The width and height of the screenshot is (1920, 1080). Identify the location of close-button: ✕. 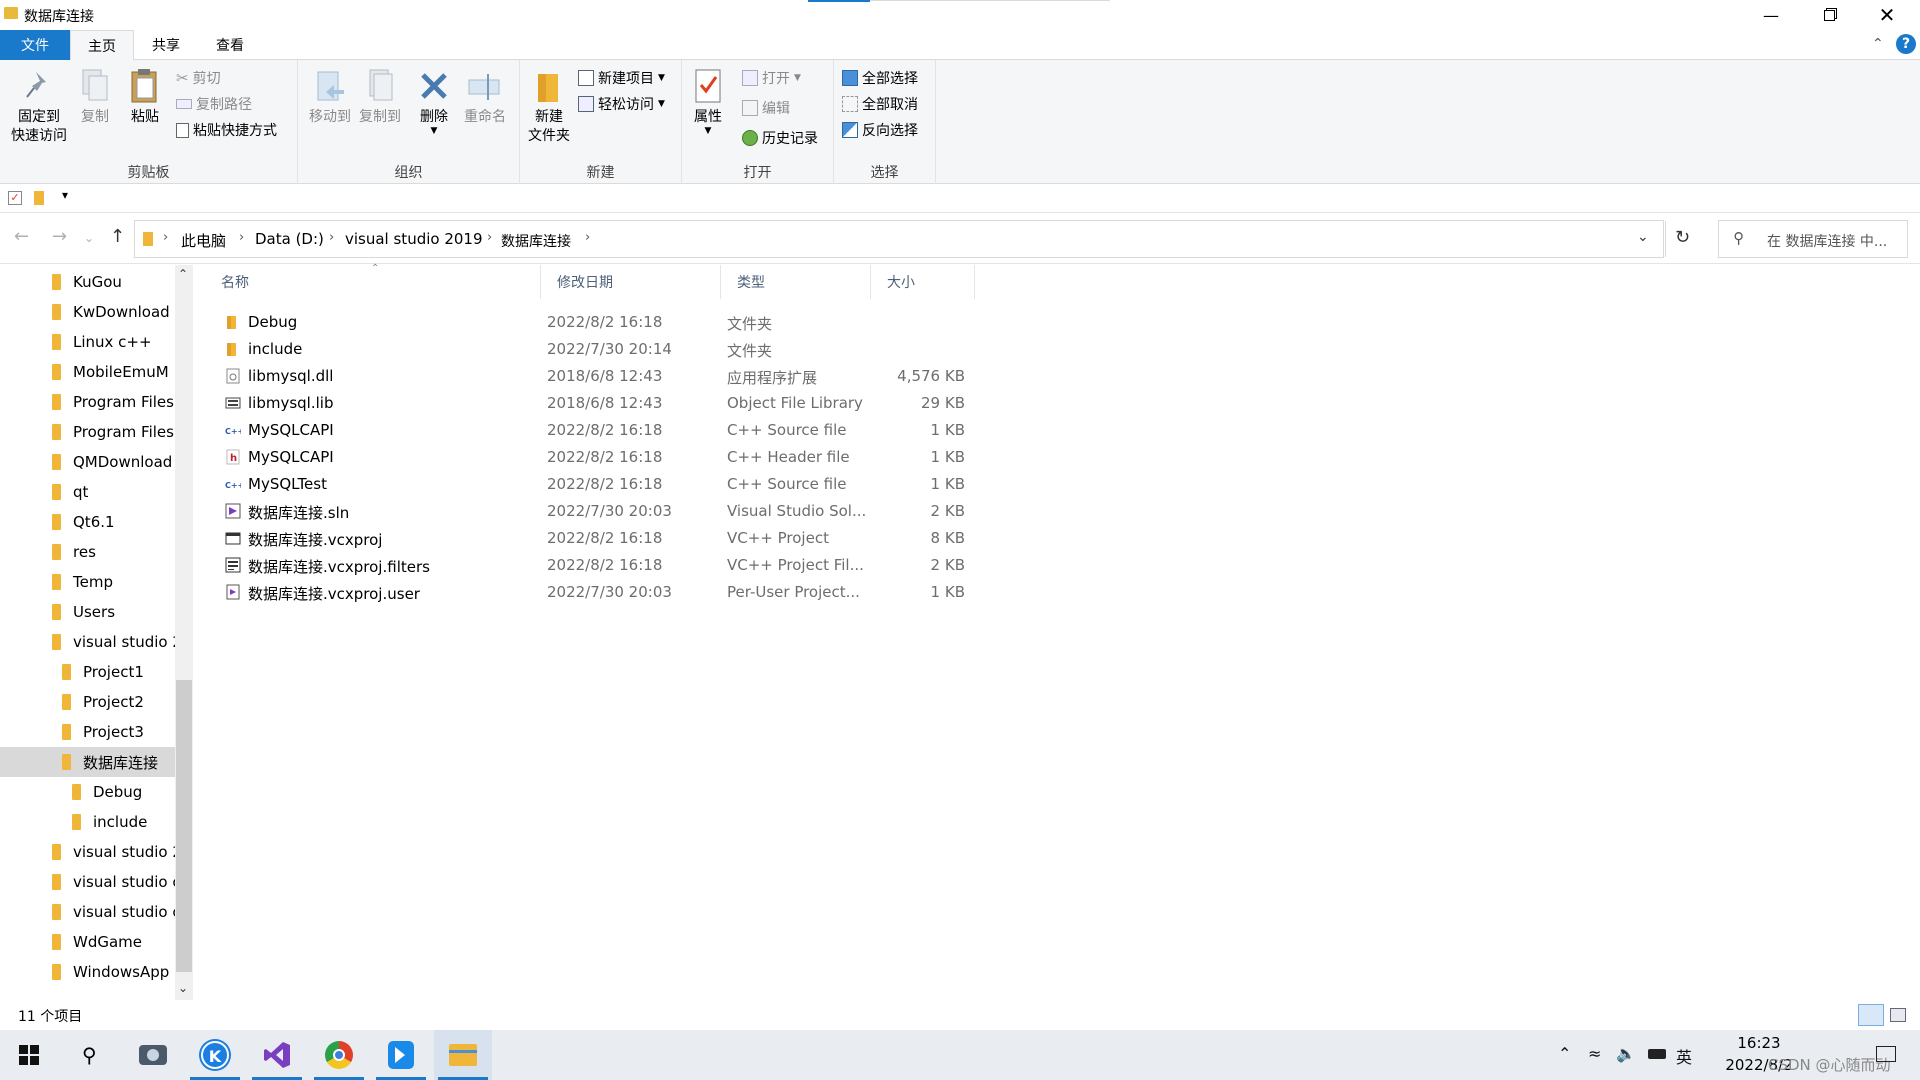
(1887, 15).